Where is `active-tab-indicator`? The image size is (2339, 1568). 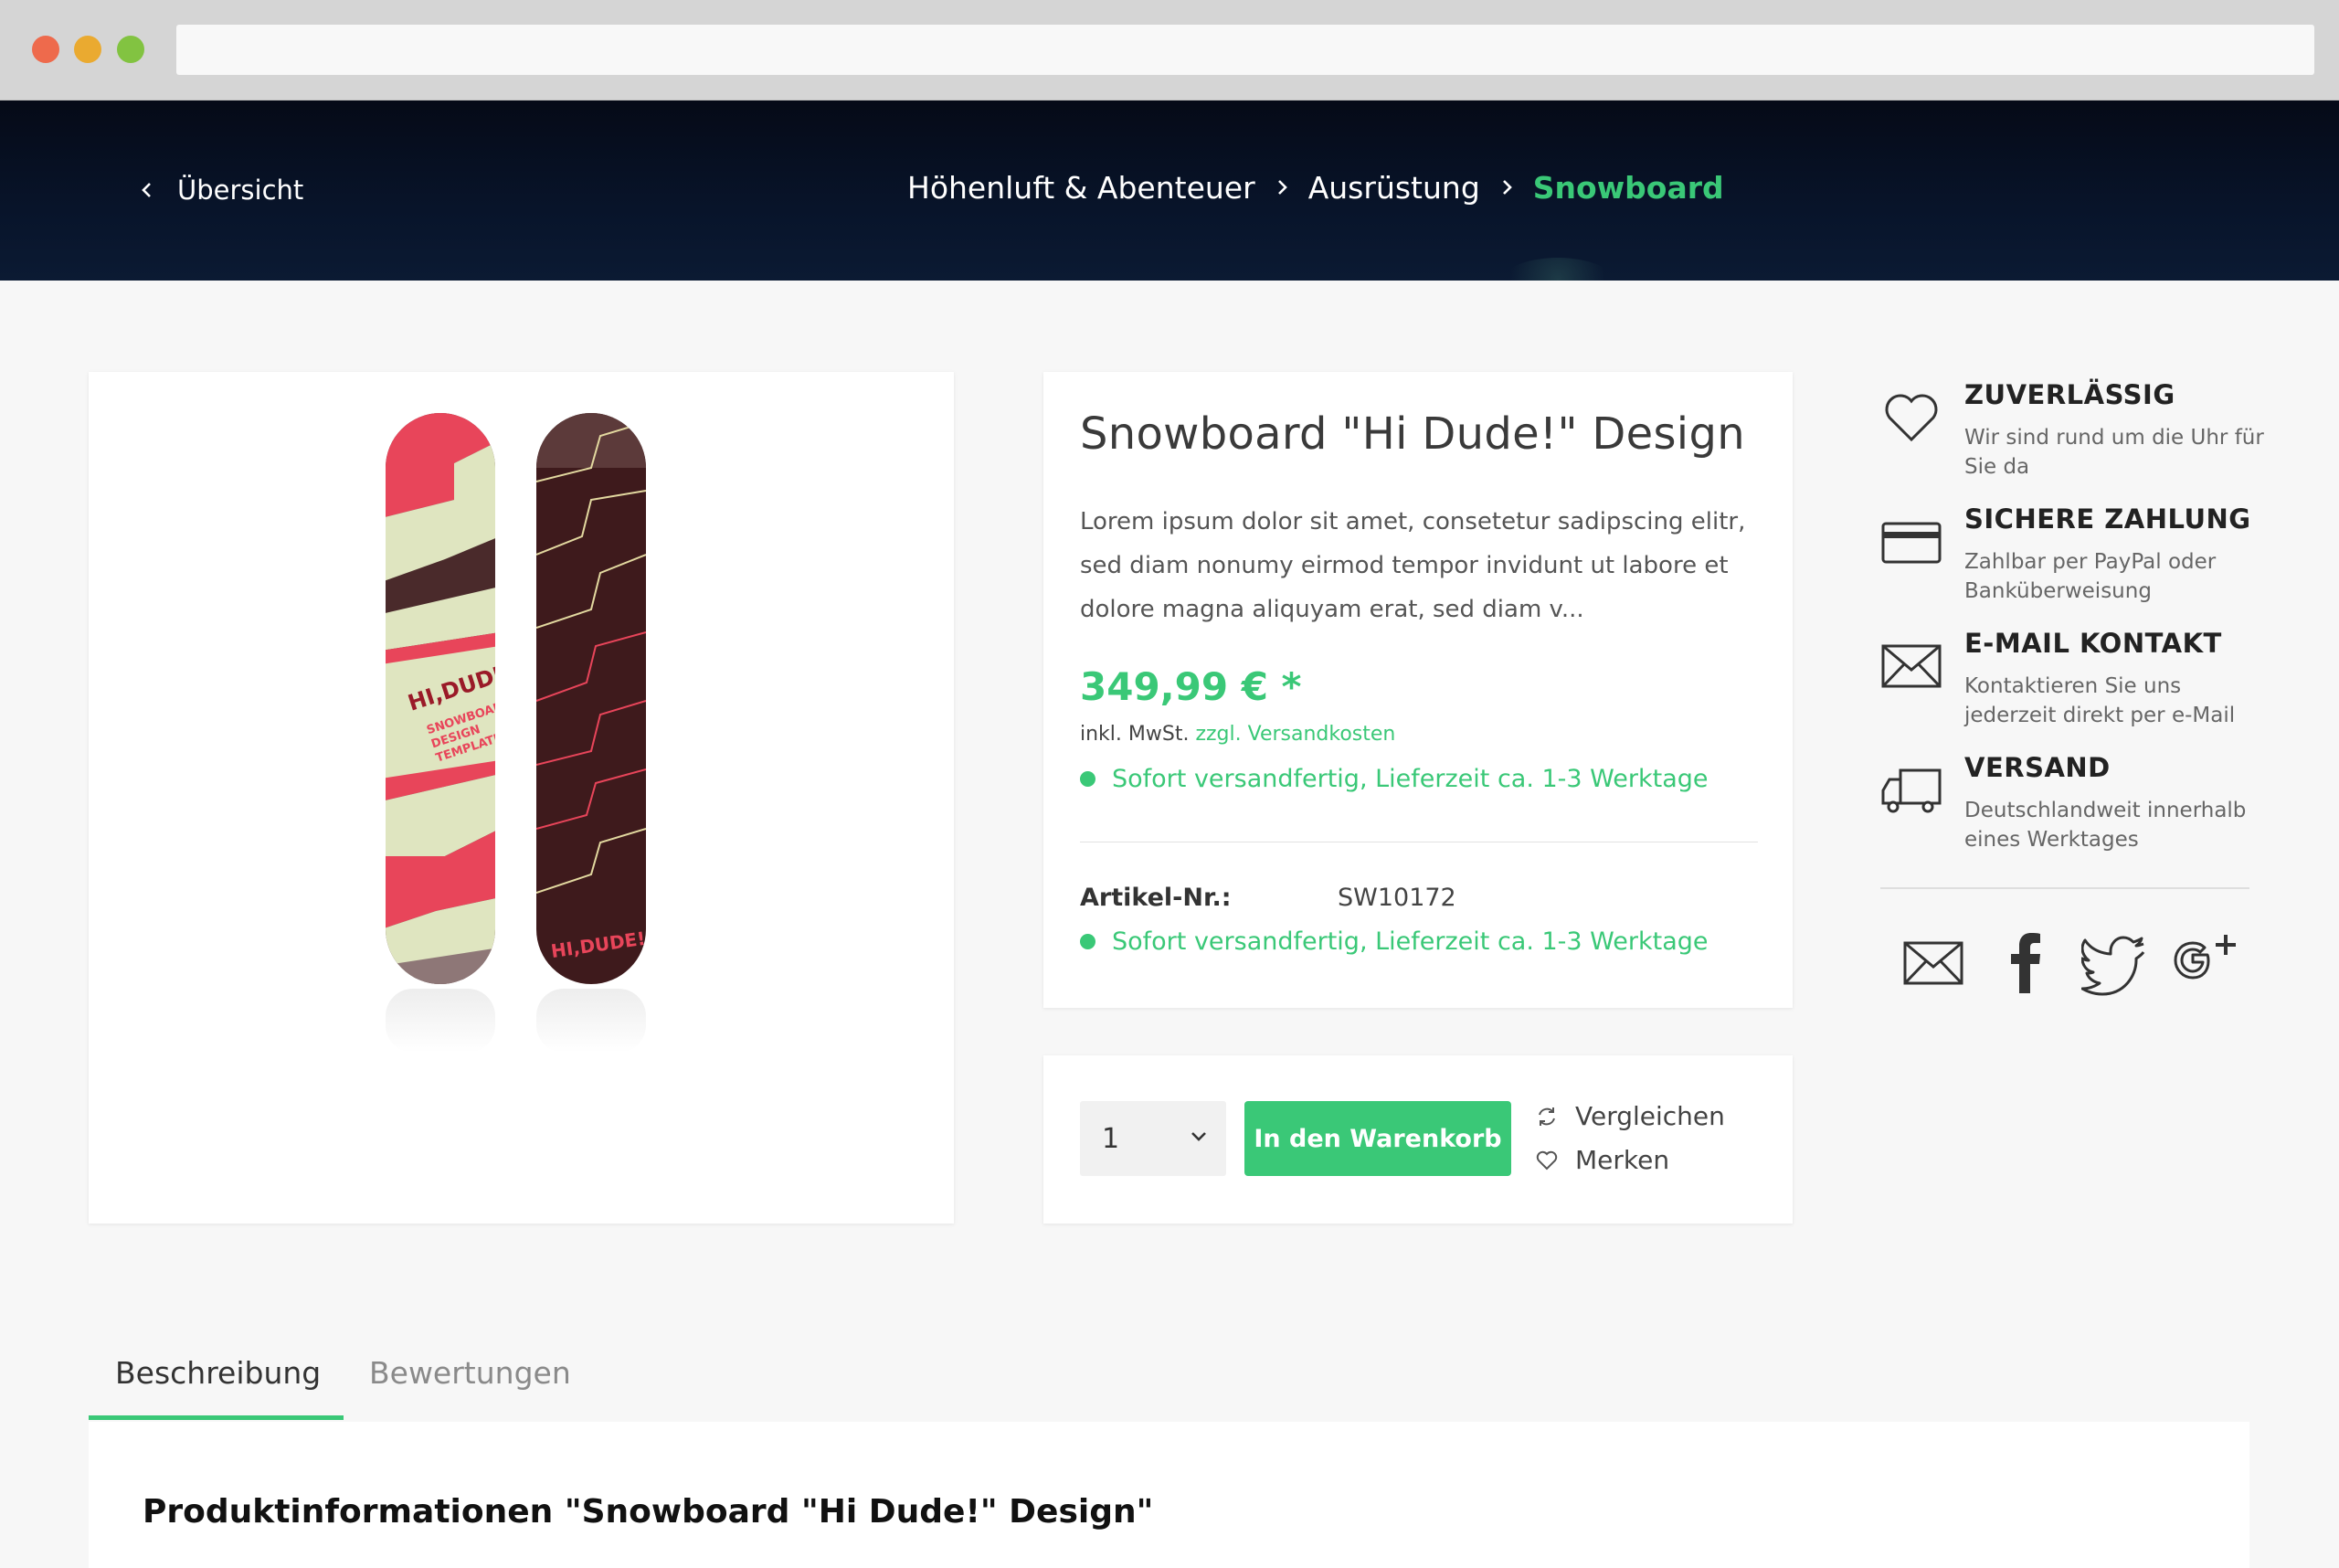
active-tab-indicator is located at coordinates (217, 1417).